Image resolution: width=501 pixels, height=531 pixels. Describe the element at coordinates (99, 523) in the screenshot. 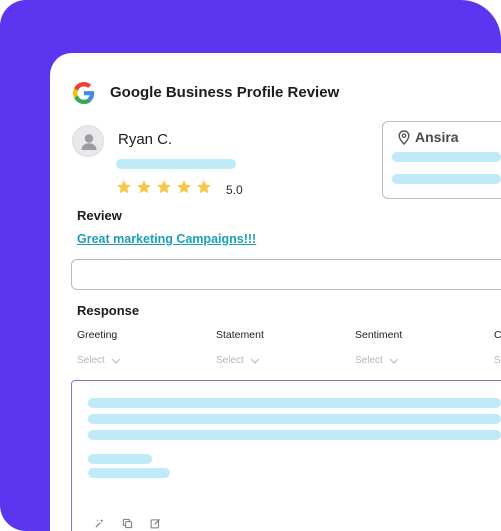

I see `magic-wand-icon` at that location.